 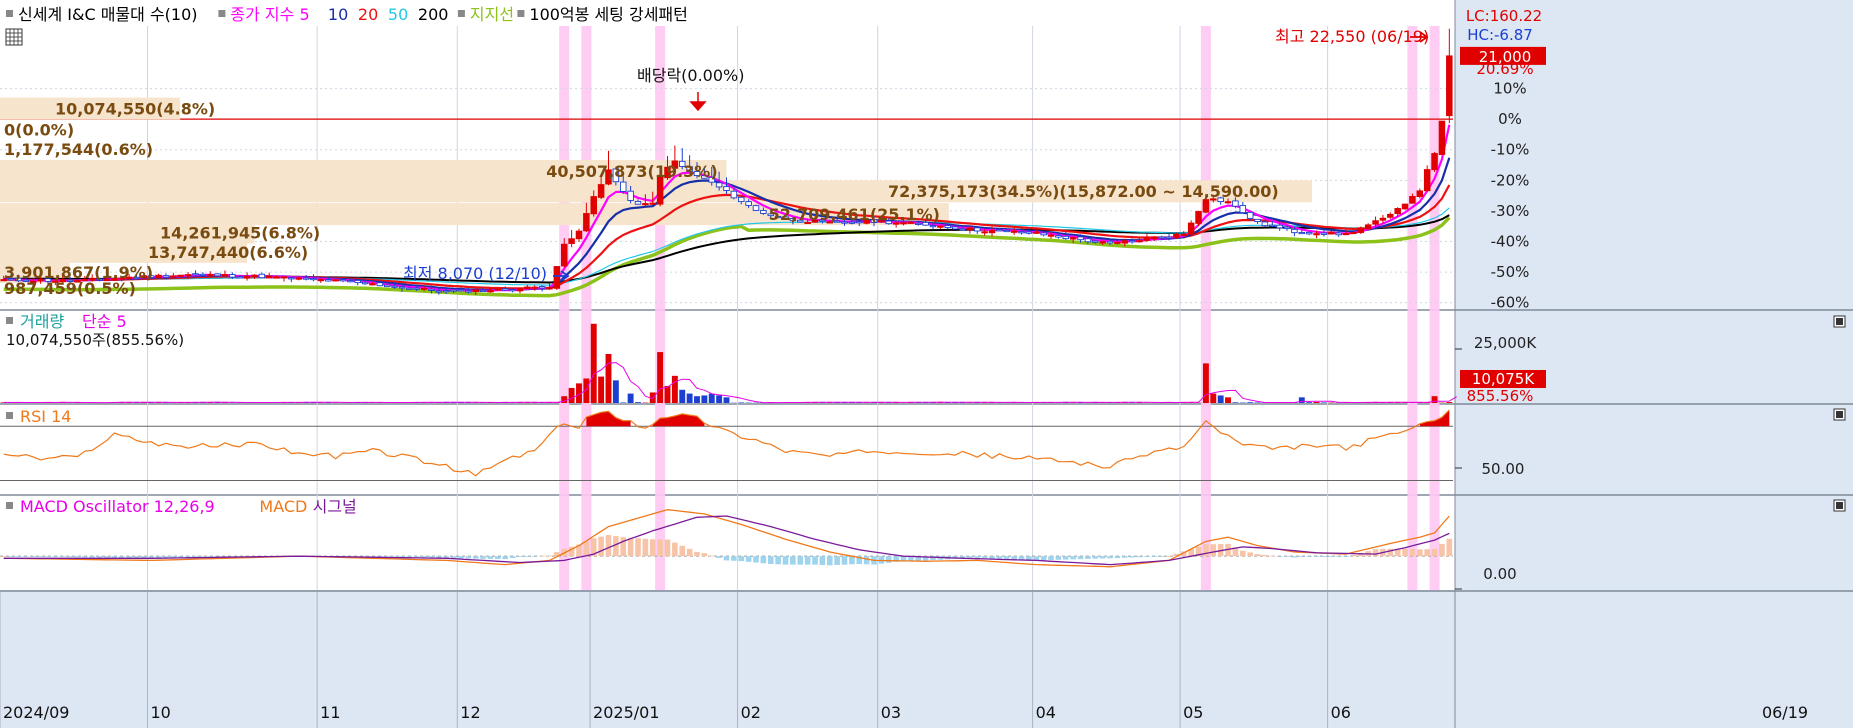 What do you see at coordinates (1412, 308) in the screenshot?
I see `highlight-stripe` at bounding box center [1412, 308].